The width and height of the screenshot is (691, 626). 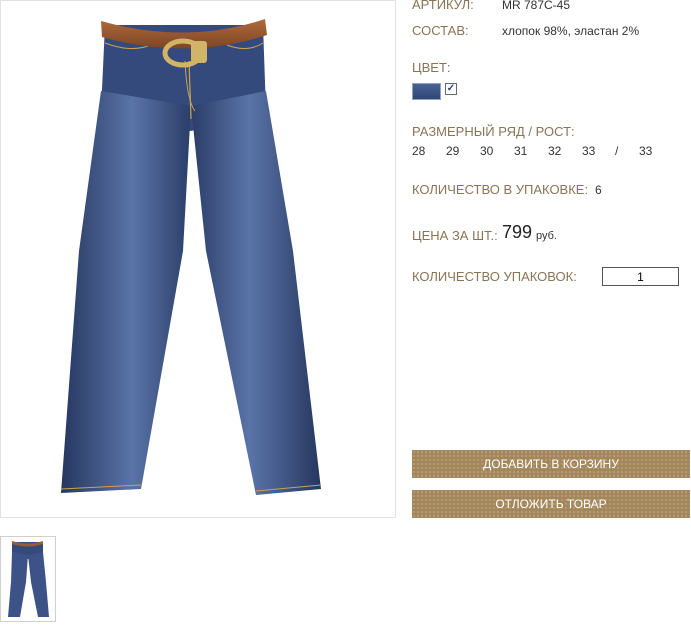 I want to click on color-select-checkbox: ✓, so click(x=451, y=89).